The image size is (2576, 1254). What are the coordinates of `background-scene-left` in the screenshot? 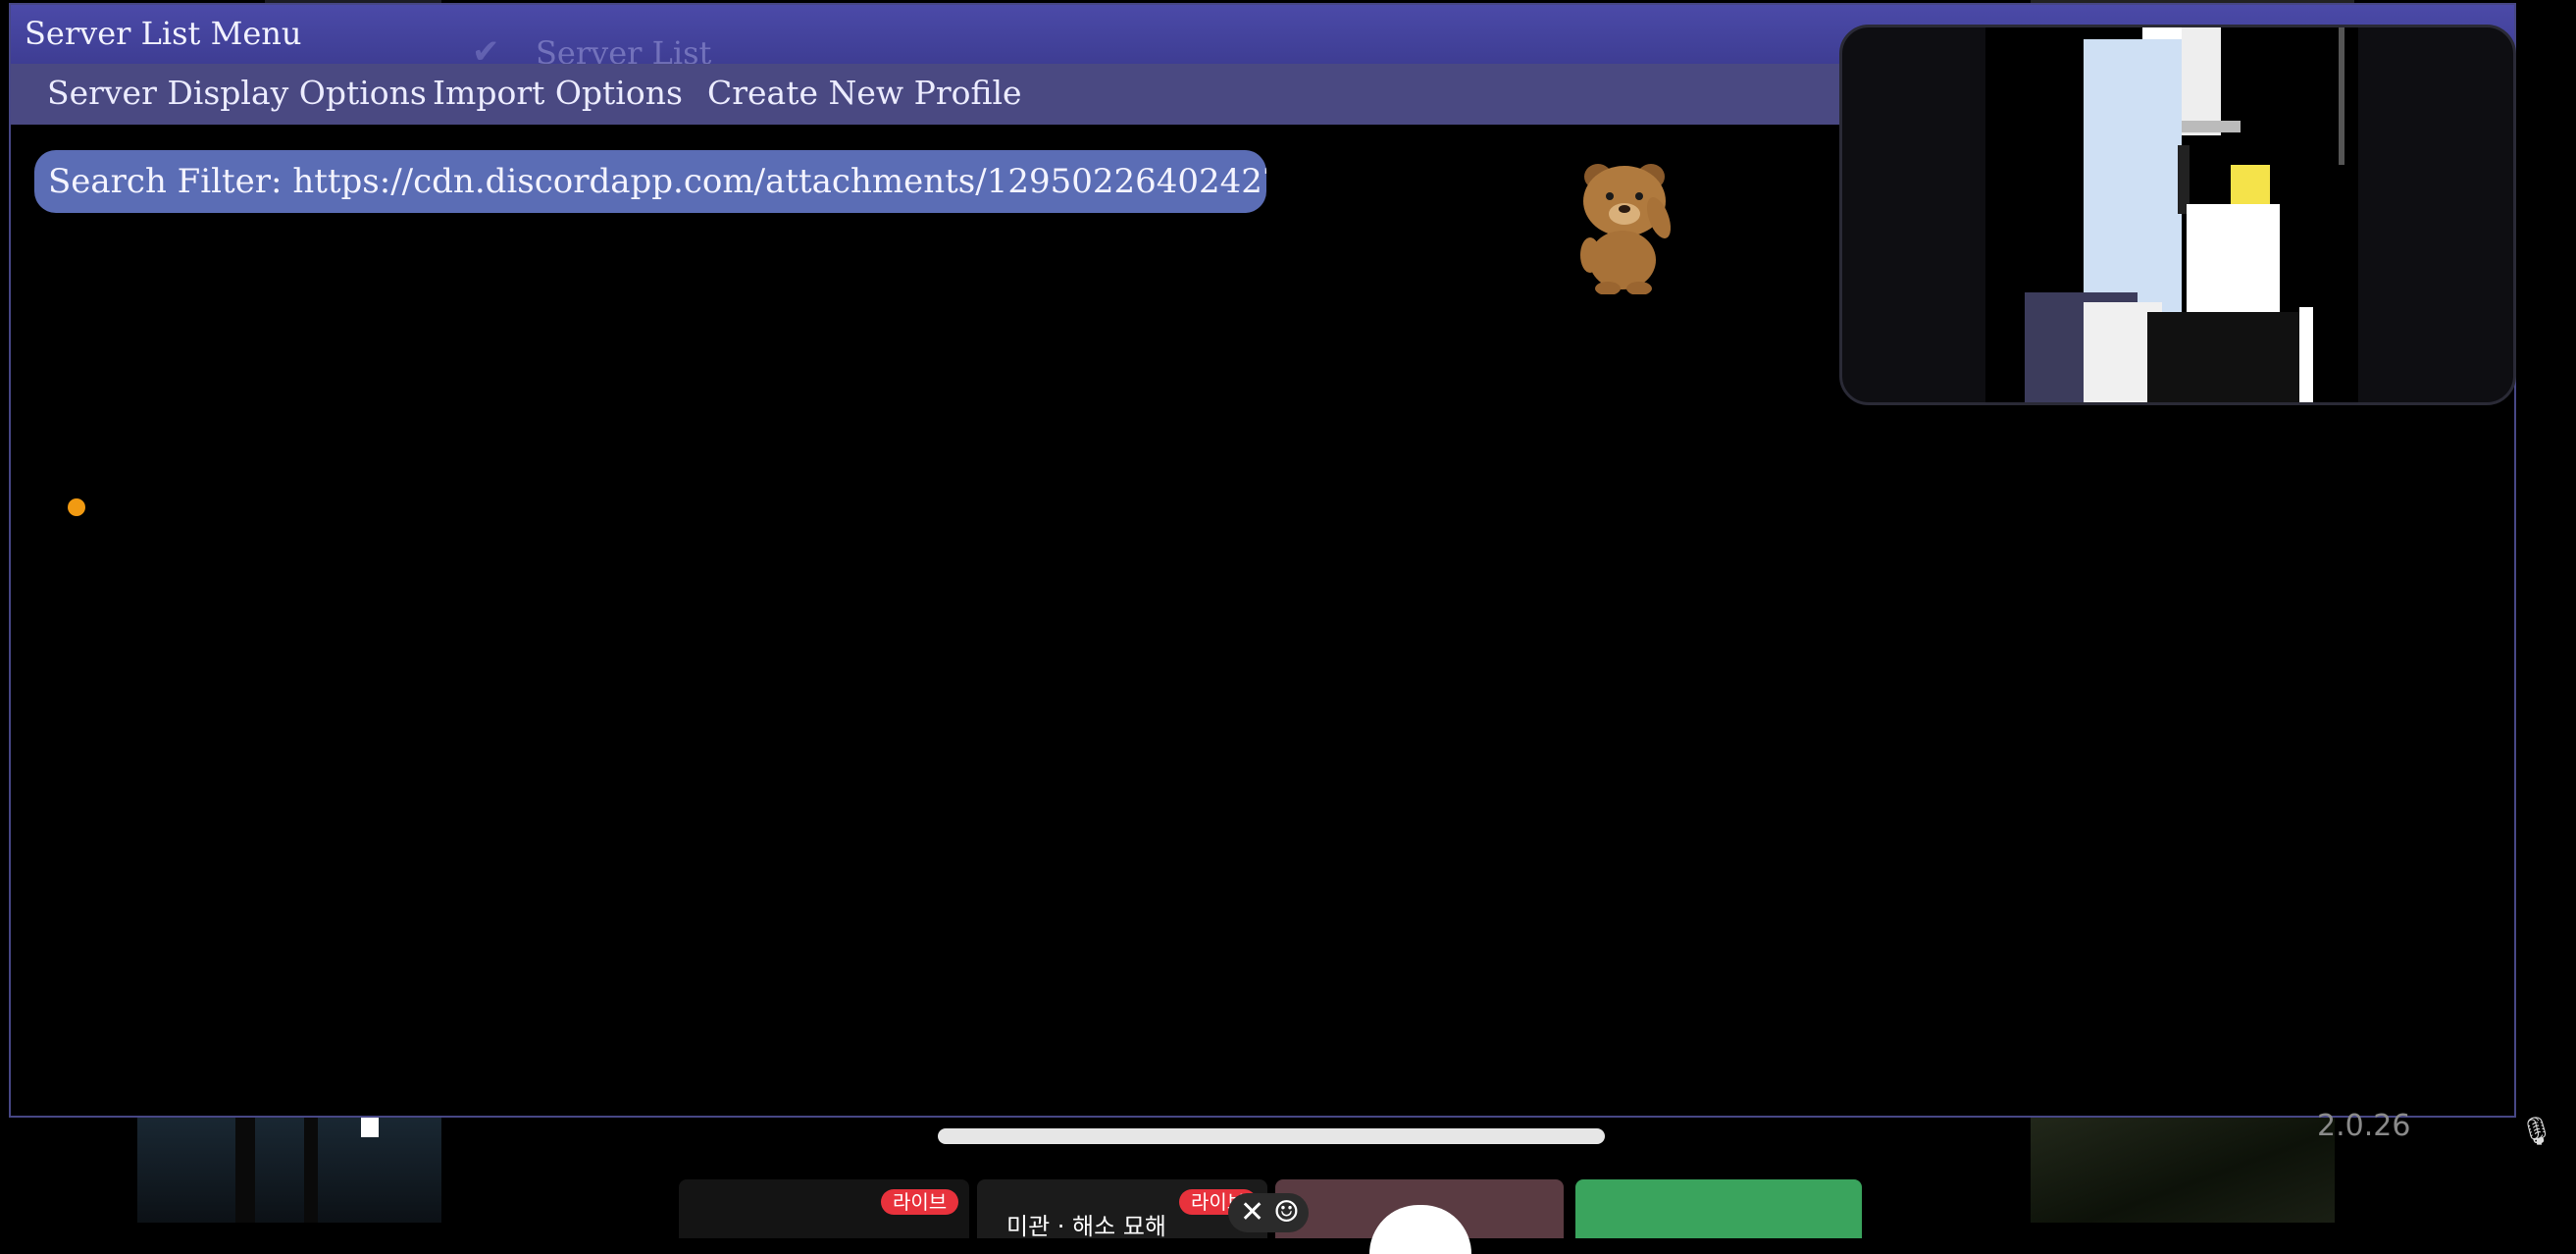 It's located at (289, 1163).